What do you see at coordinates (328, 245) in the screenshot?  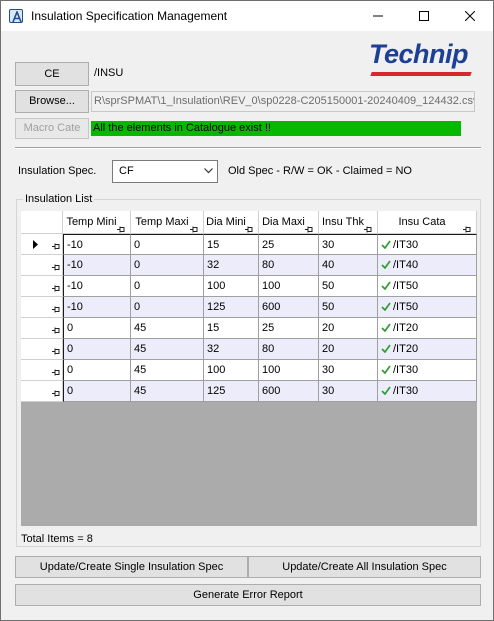 I see `cell-value: 30` at bounding box center [328, 245].